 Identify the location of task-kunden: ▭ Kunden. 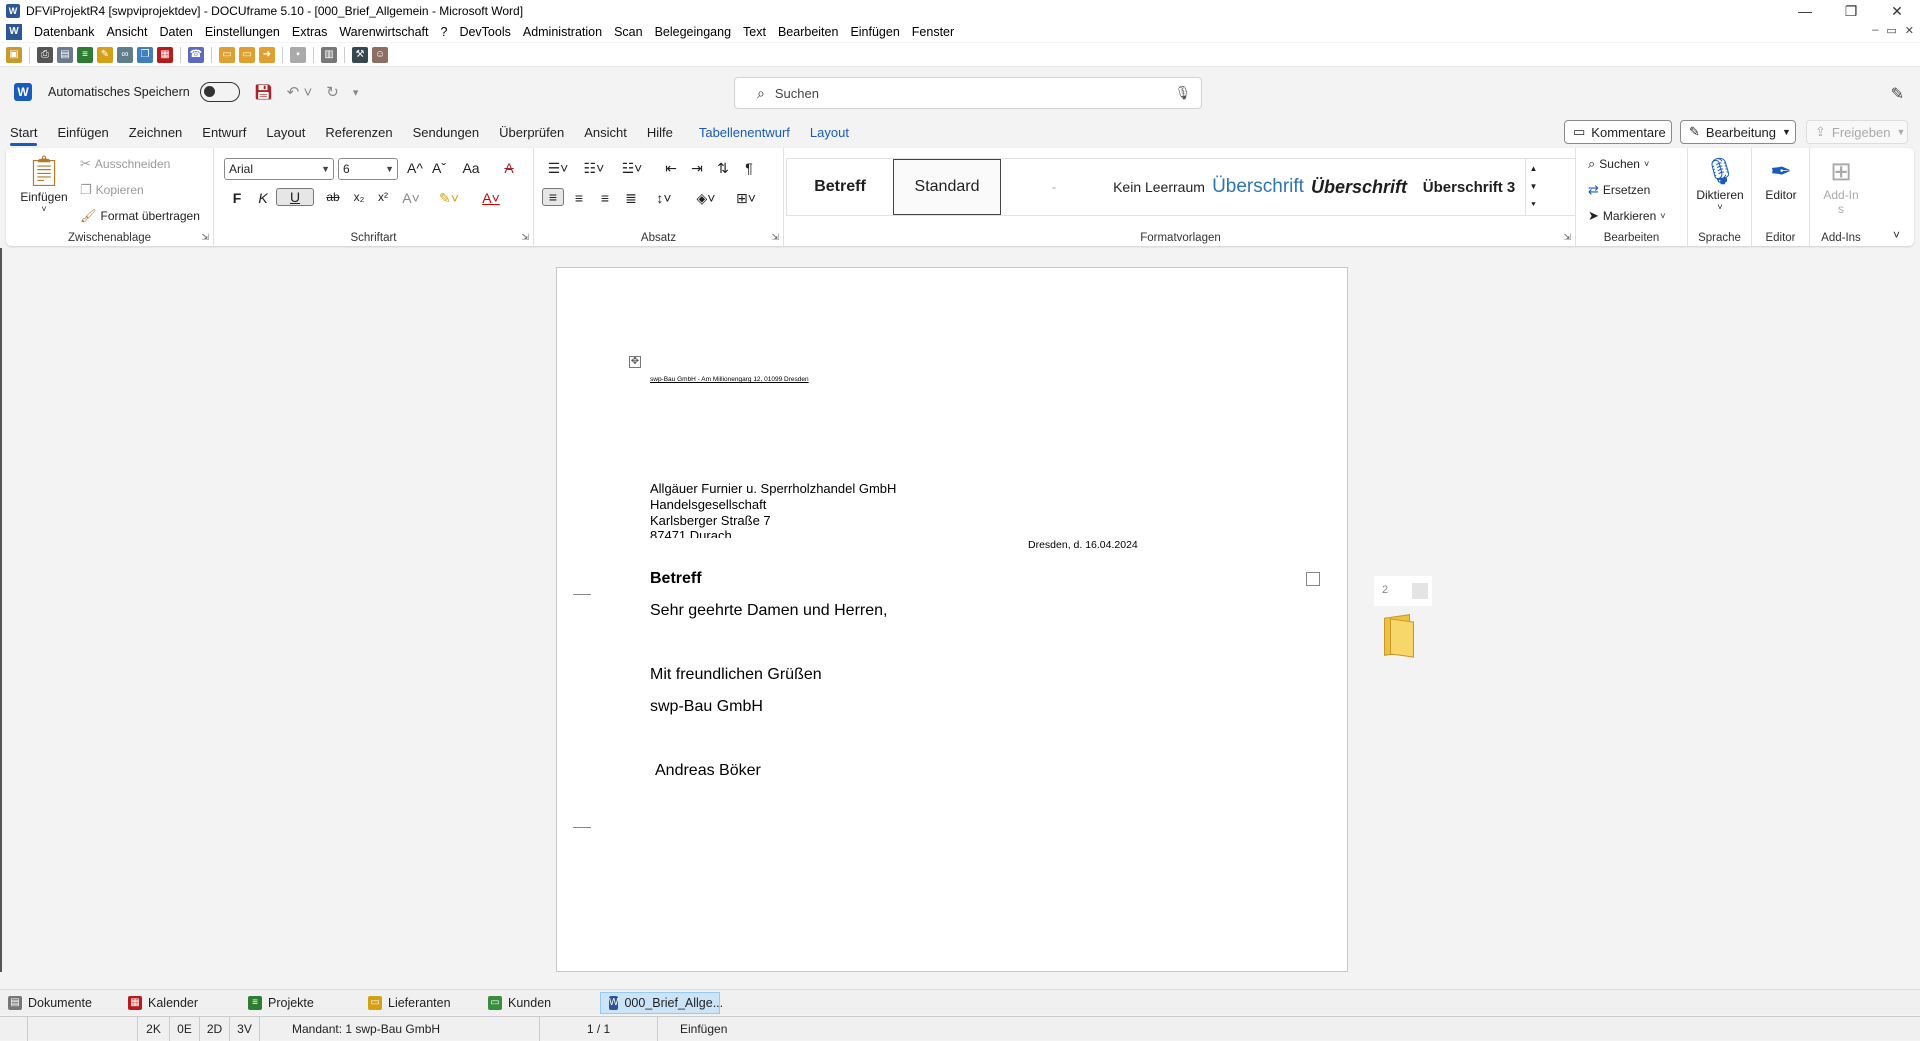
(540, 1003).